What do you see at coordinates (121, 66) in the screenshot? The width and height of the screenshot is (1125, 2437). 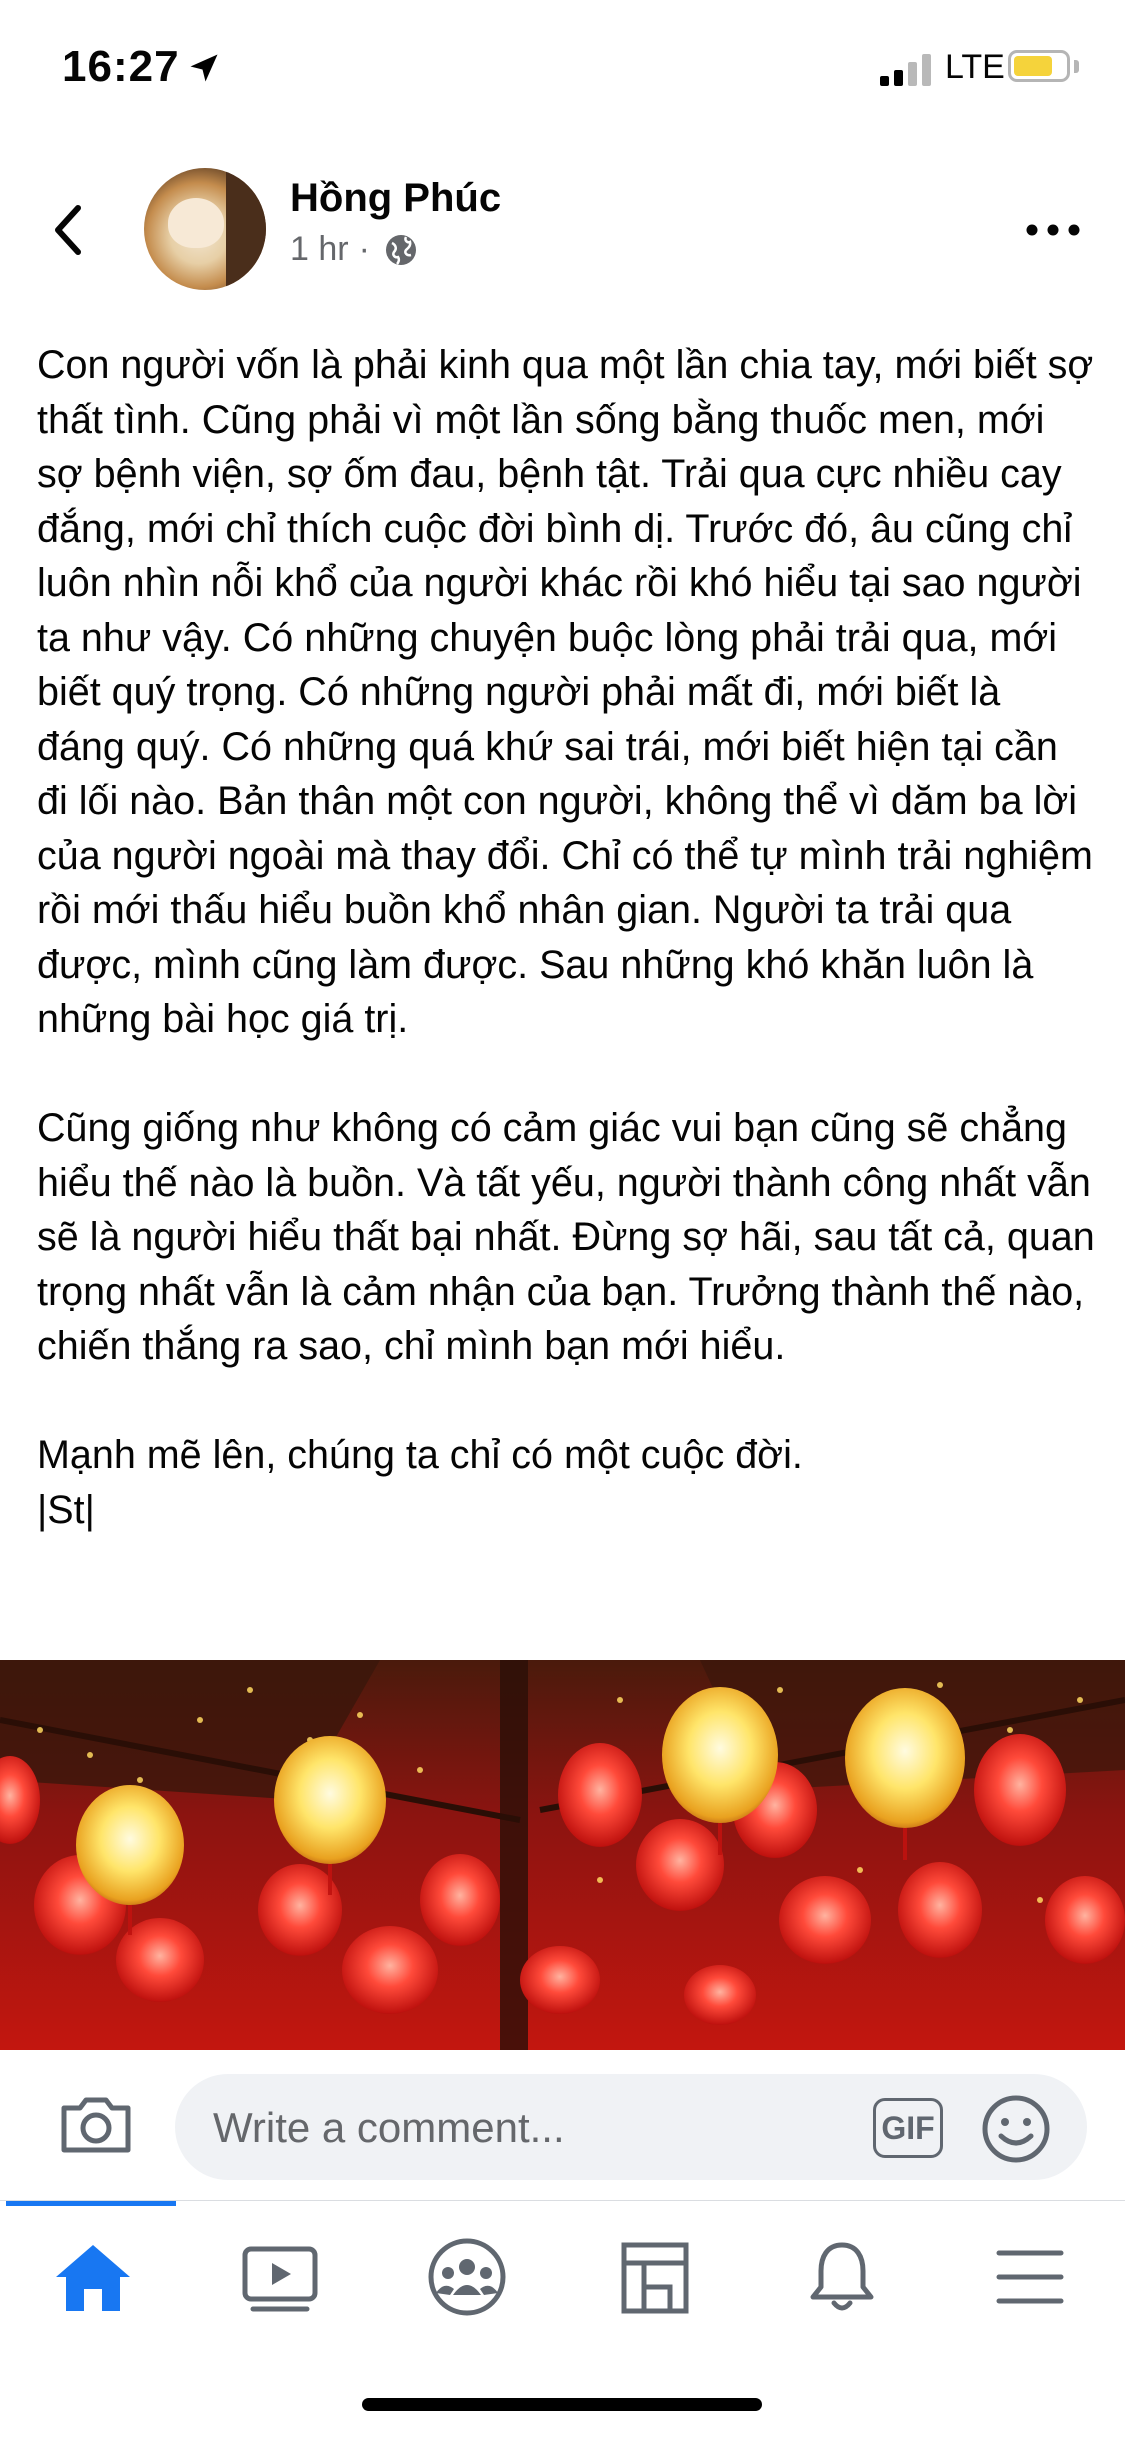 I see `status-time: 16:27` at bounding box center [121, 66].